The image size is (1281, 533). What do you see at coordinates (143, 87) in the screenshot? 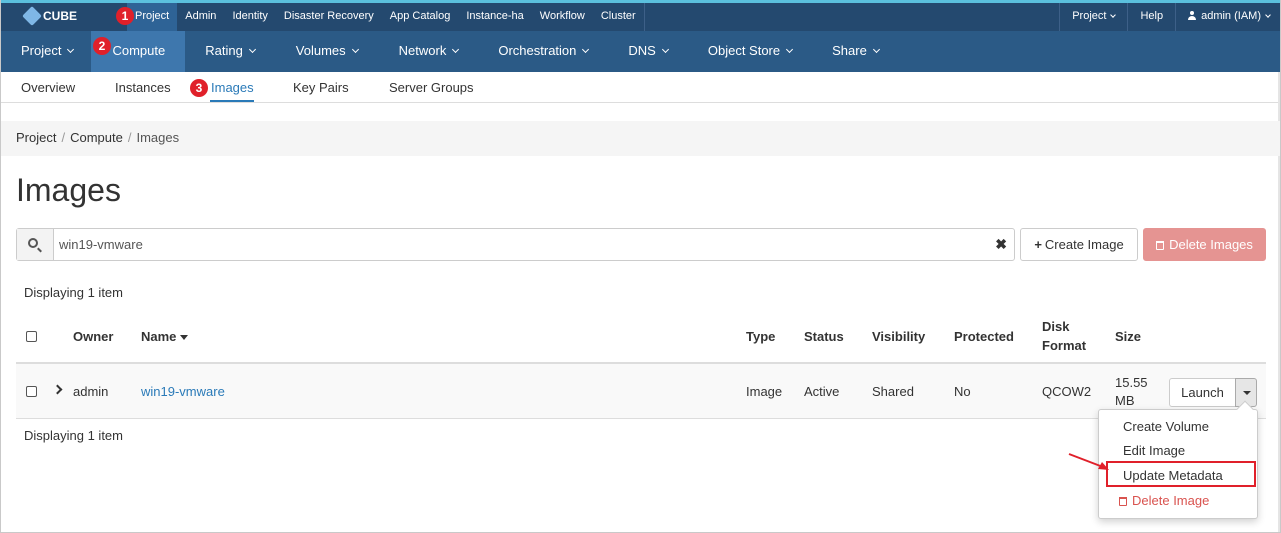
I see `tab-instances: Instances` at bounding box center [143, 87].